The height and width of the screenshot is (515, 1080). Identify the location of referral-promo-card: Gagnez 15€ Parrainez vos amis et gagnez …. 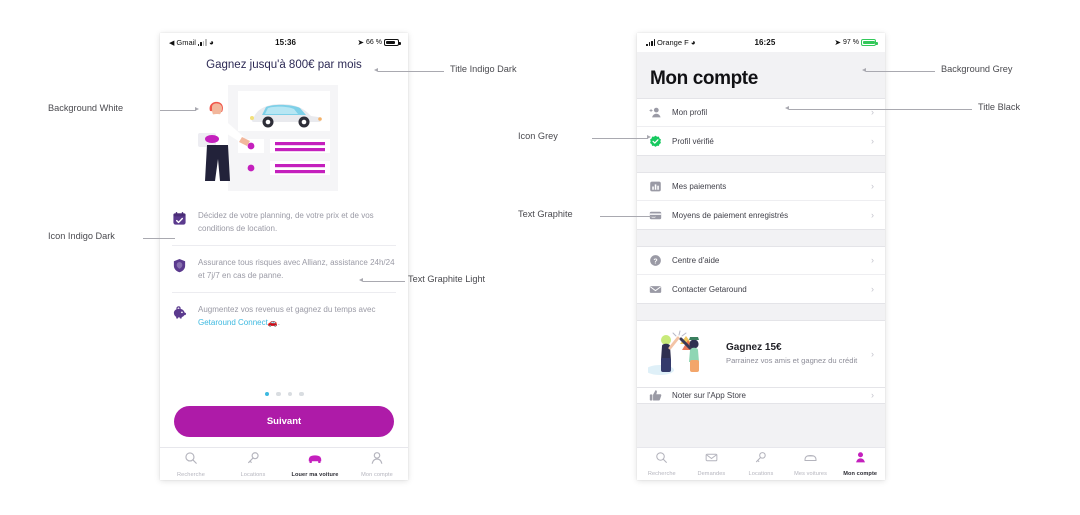
(761, 353).